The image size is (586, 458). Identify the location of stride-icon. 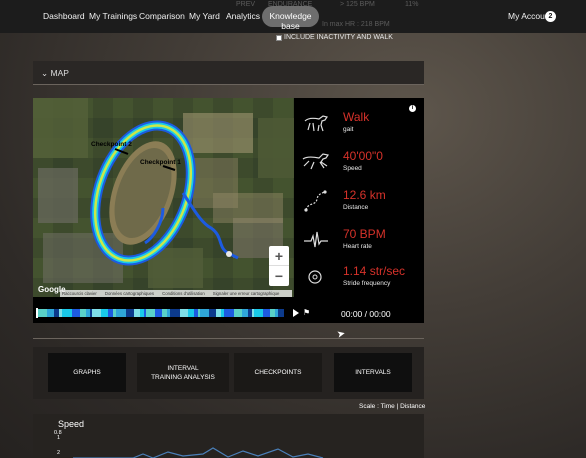
(315, 277).